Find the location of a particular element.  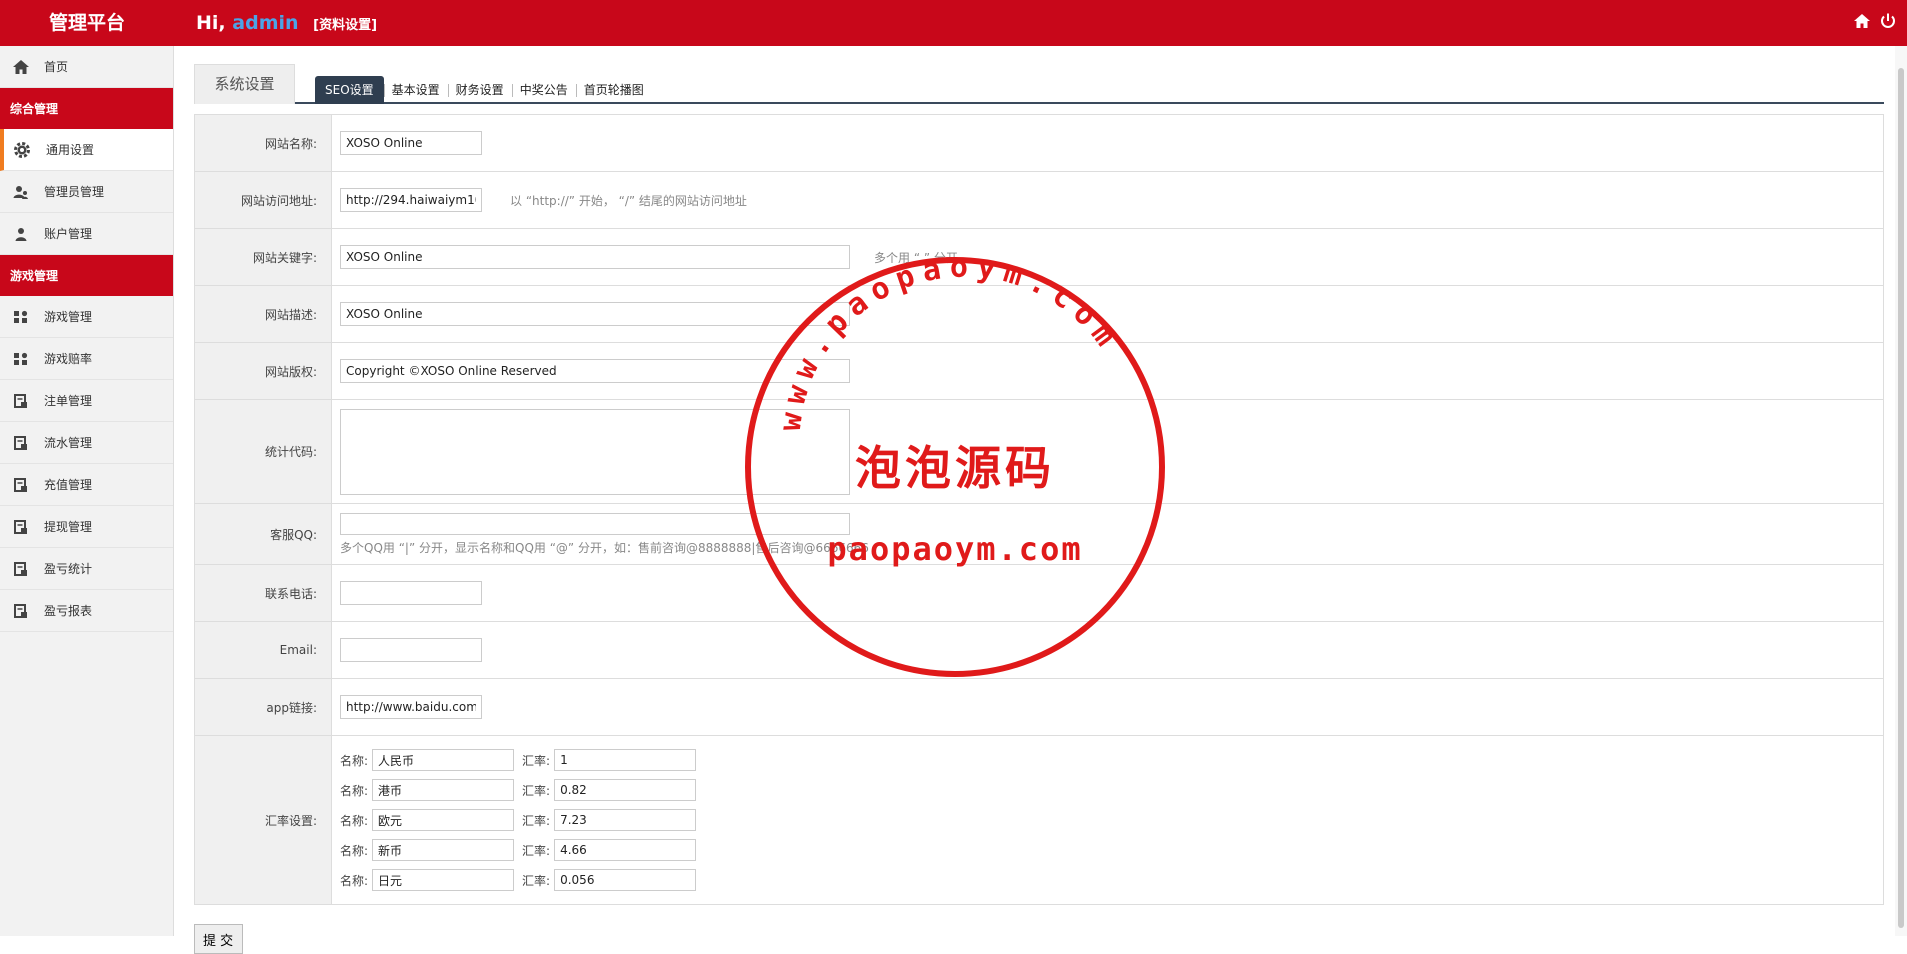

sidebar-item-label: 通用设置 is located at coordinates (70, 150).